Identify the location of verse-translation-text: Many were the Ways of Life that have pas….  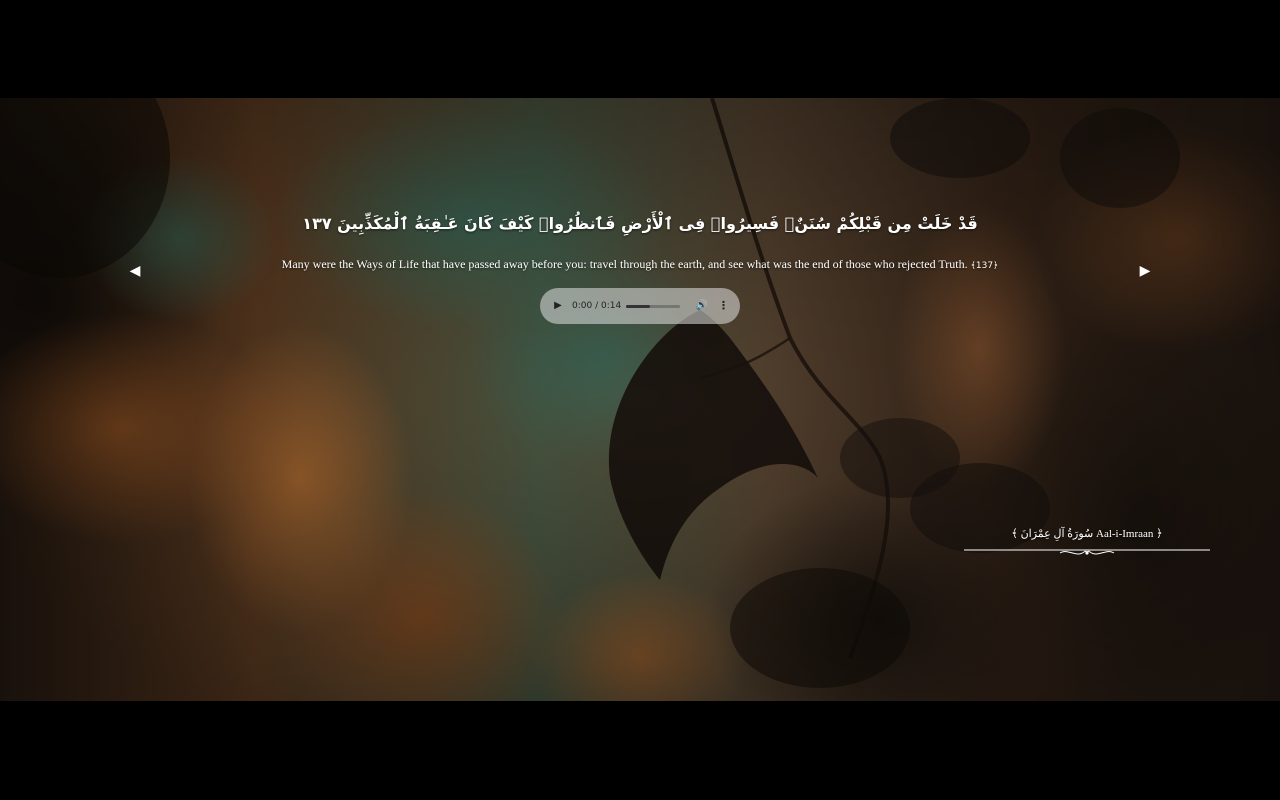
(624, 264).